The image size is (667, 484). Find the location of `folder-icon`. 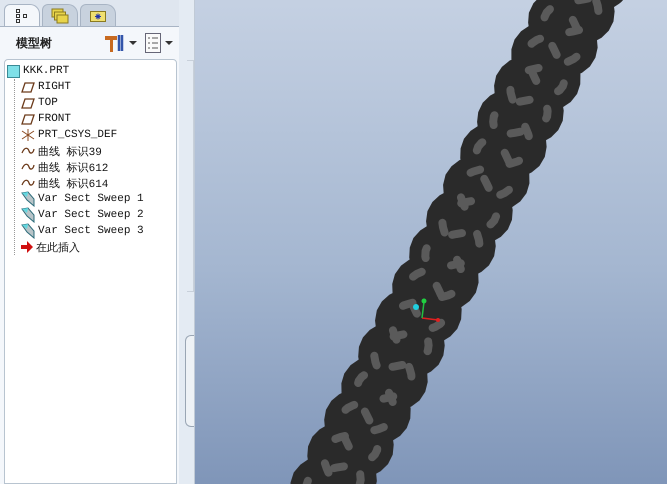

folder-icon is located at coordinates (98, 15).